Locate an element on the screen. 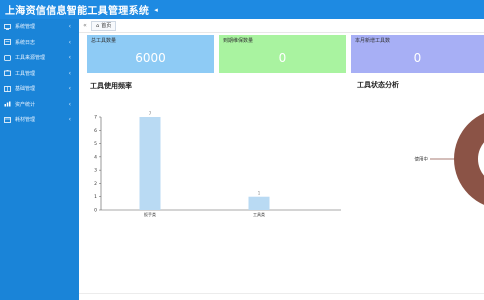 This screenshot has width=484, height=300. tab-home-label: 首页 is located at coordinates (106, 26).